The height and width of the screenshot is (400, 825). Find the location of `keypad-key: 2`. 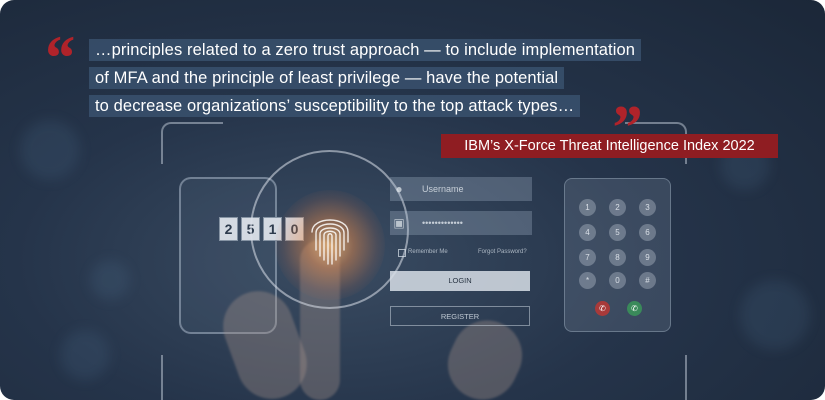

keypad-key: 2 is located at coordinates (617, 207).